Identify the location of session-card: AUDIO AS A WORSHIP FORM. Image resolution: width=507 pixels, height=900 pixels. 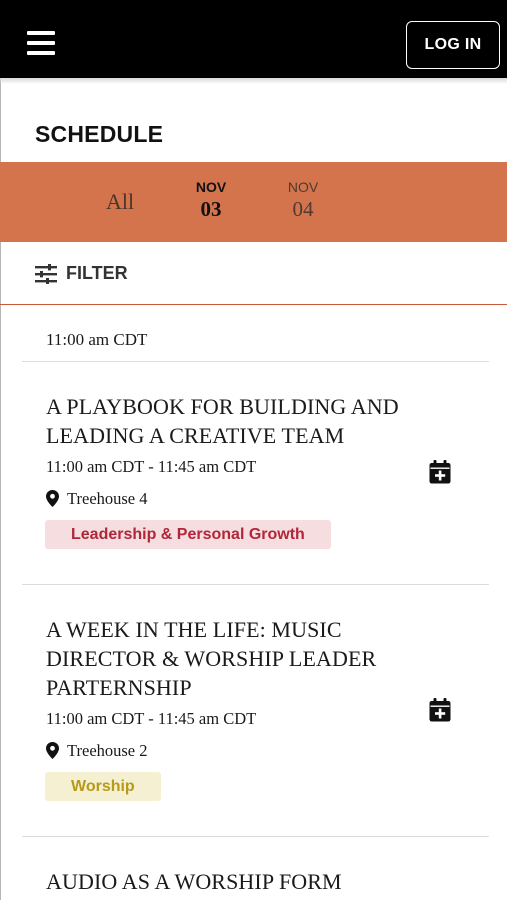
(255, 883).